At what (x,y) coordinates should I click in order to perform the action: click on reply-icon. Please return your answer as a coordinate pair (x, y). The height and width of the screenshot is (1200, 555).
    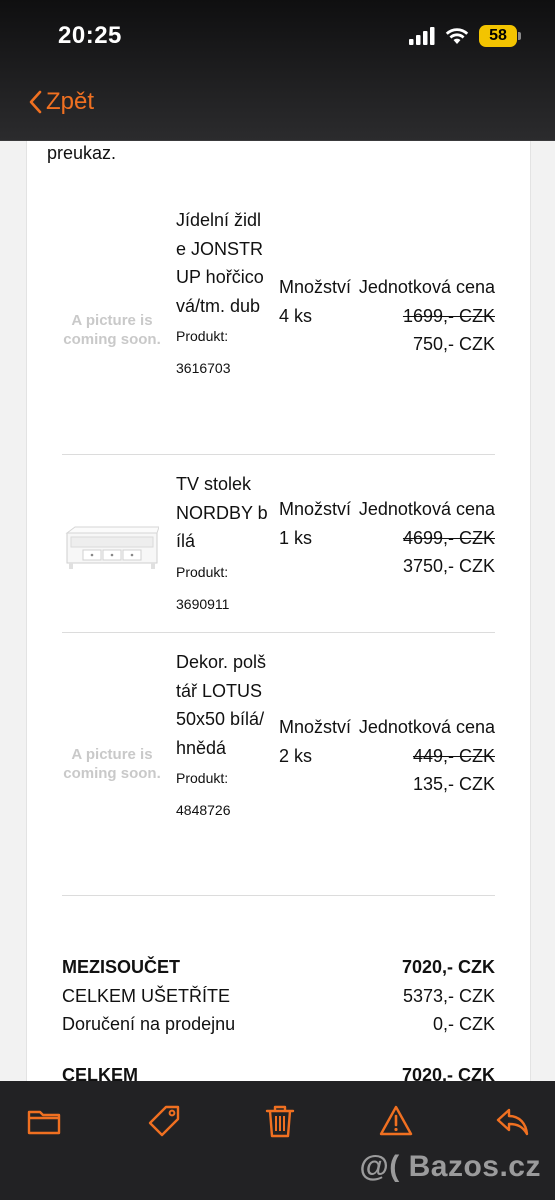
    Looking at the image, I should click on (512, 1122).